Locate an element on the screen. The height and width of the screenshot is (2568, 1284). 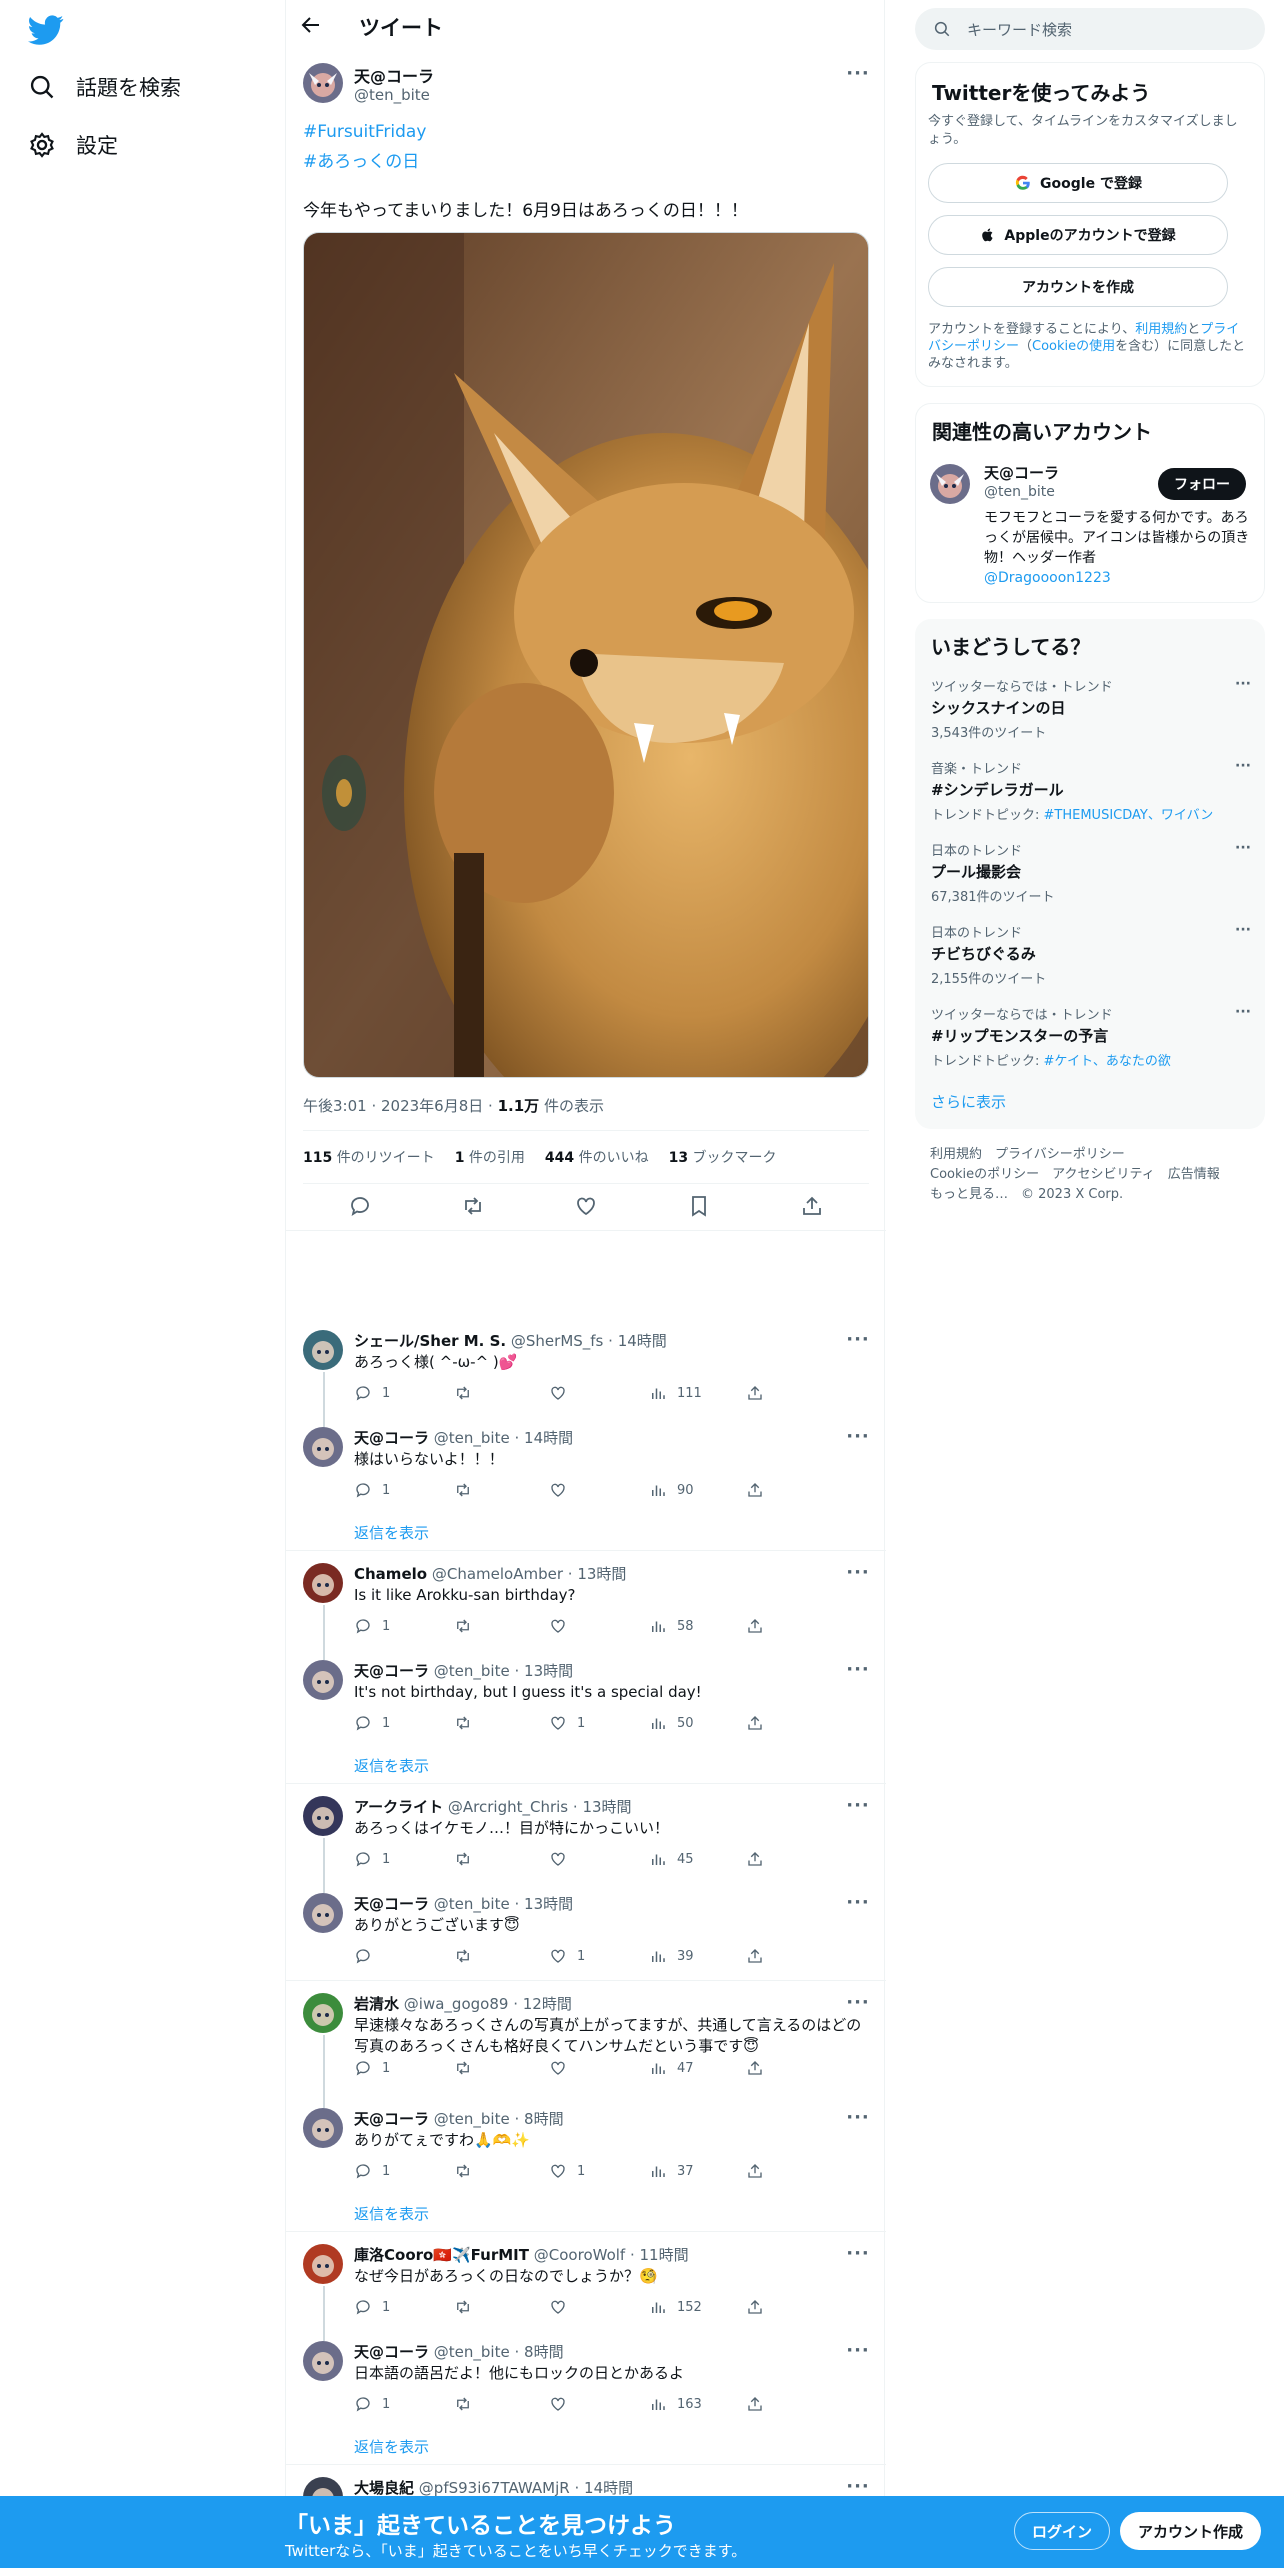
trend-topic-link: #ケイト、あなたの欲 is located at coordinates (1107, 1061).